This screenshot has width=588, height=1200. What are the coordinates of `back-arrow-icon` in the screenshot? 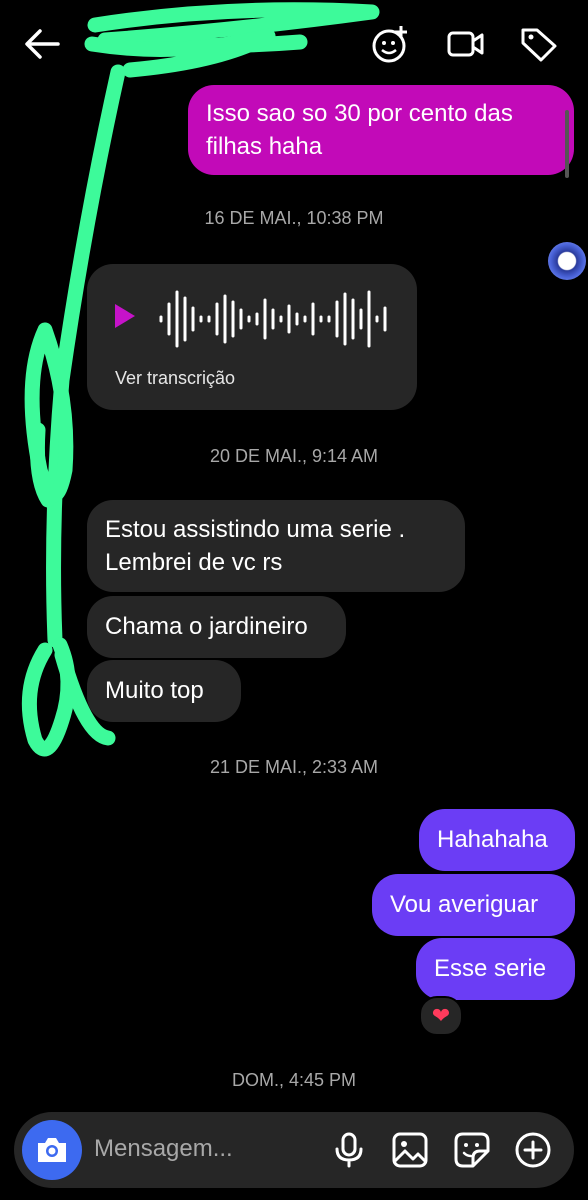 It's located at (42, 44).